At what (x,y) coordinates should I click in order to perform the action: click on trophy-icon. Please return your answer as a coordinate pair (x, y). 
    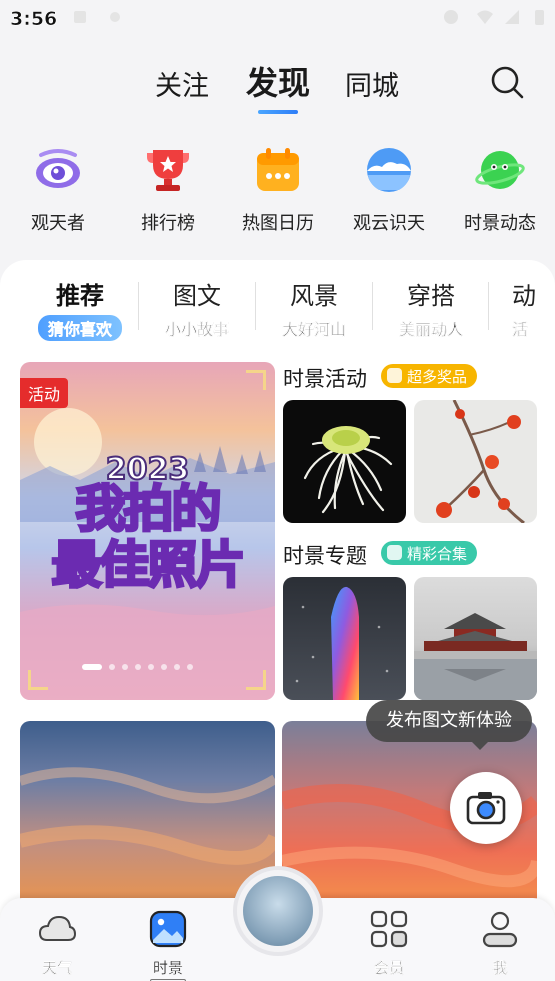
    Looking at the image, I should click on (168, 170).